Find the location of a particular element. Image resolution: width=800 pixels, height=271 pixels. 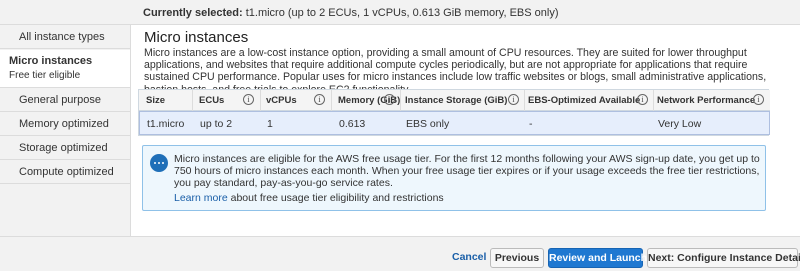

sidebar-item-micro-instances: Micro instances Free tier eligible is located at coordinates (65, 69).